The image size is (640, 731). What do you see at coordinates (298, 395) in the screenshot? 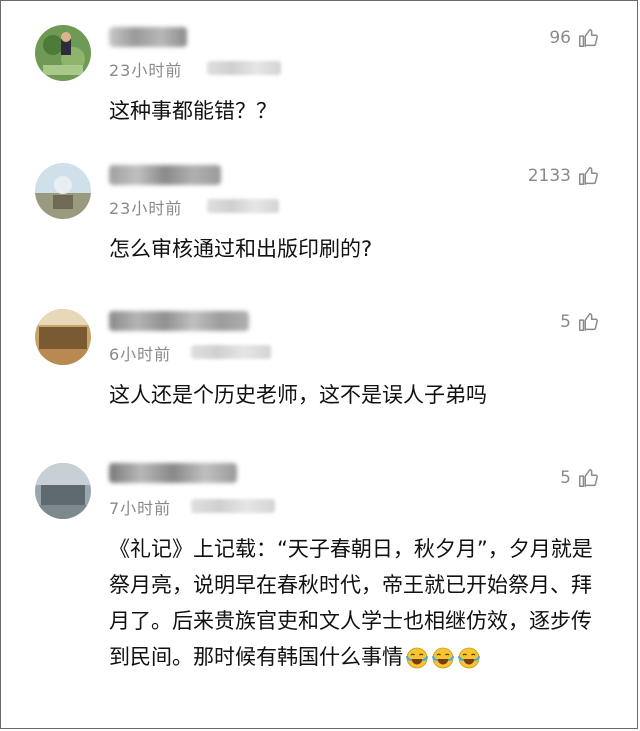
I see `comment-text: 这人还是个历史老师，这不是误人子弟吗` at bounding box center [298, 395].